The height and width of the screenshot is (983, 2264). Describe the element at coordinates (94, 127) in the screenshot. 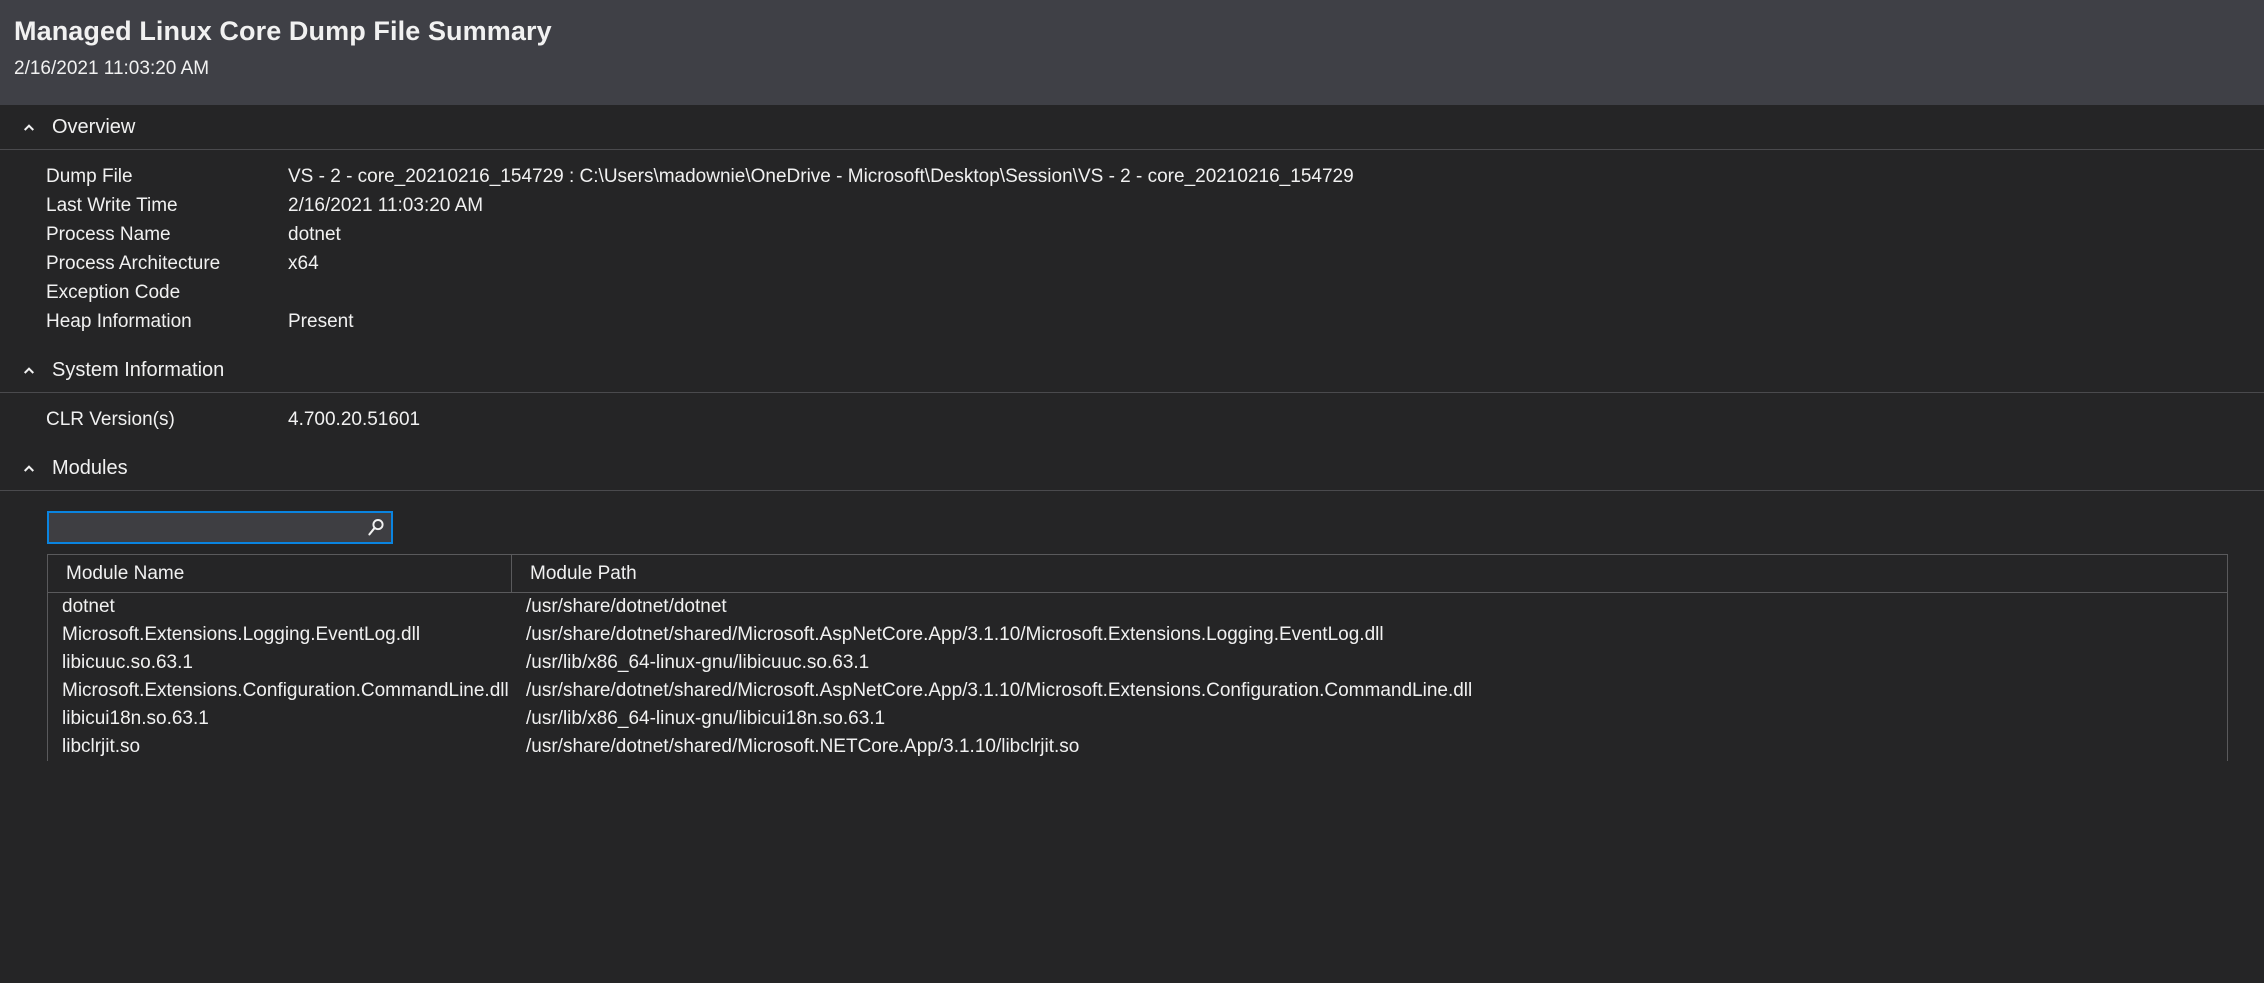

I see `section-title-overview: Overview` at that location.